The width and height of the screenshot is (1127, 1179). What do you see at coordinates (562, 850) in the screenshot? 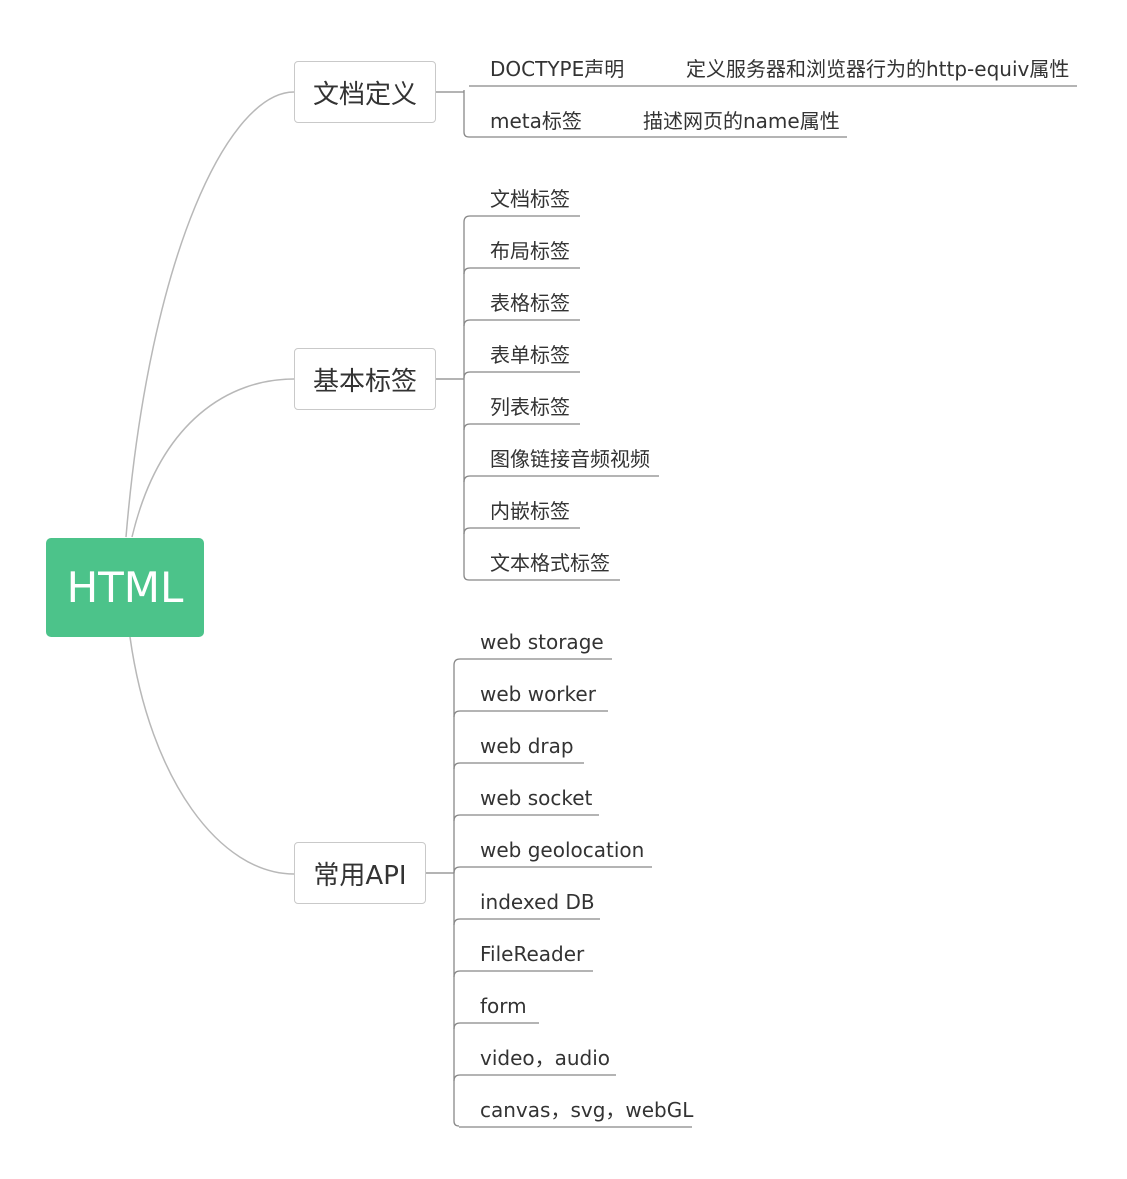
I see `leaf-node-web-geolocation: web geolocation` at bounding box center [562, 850].